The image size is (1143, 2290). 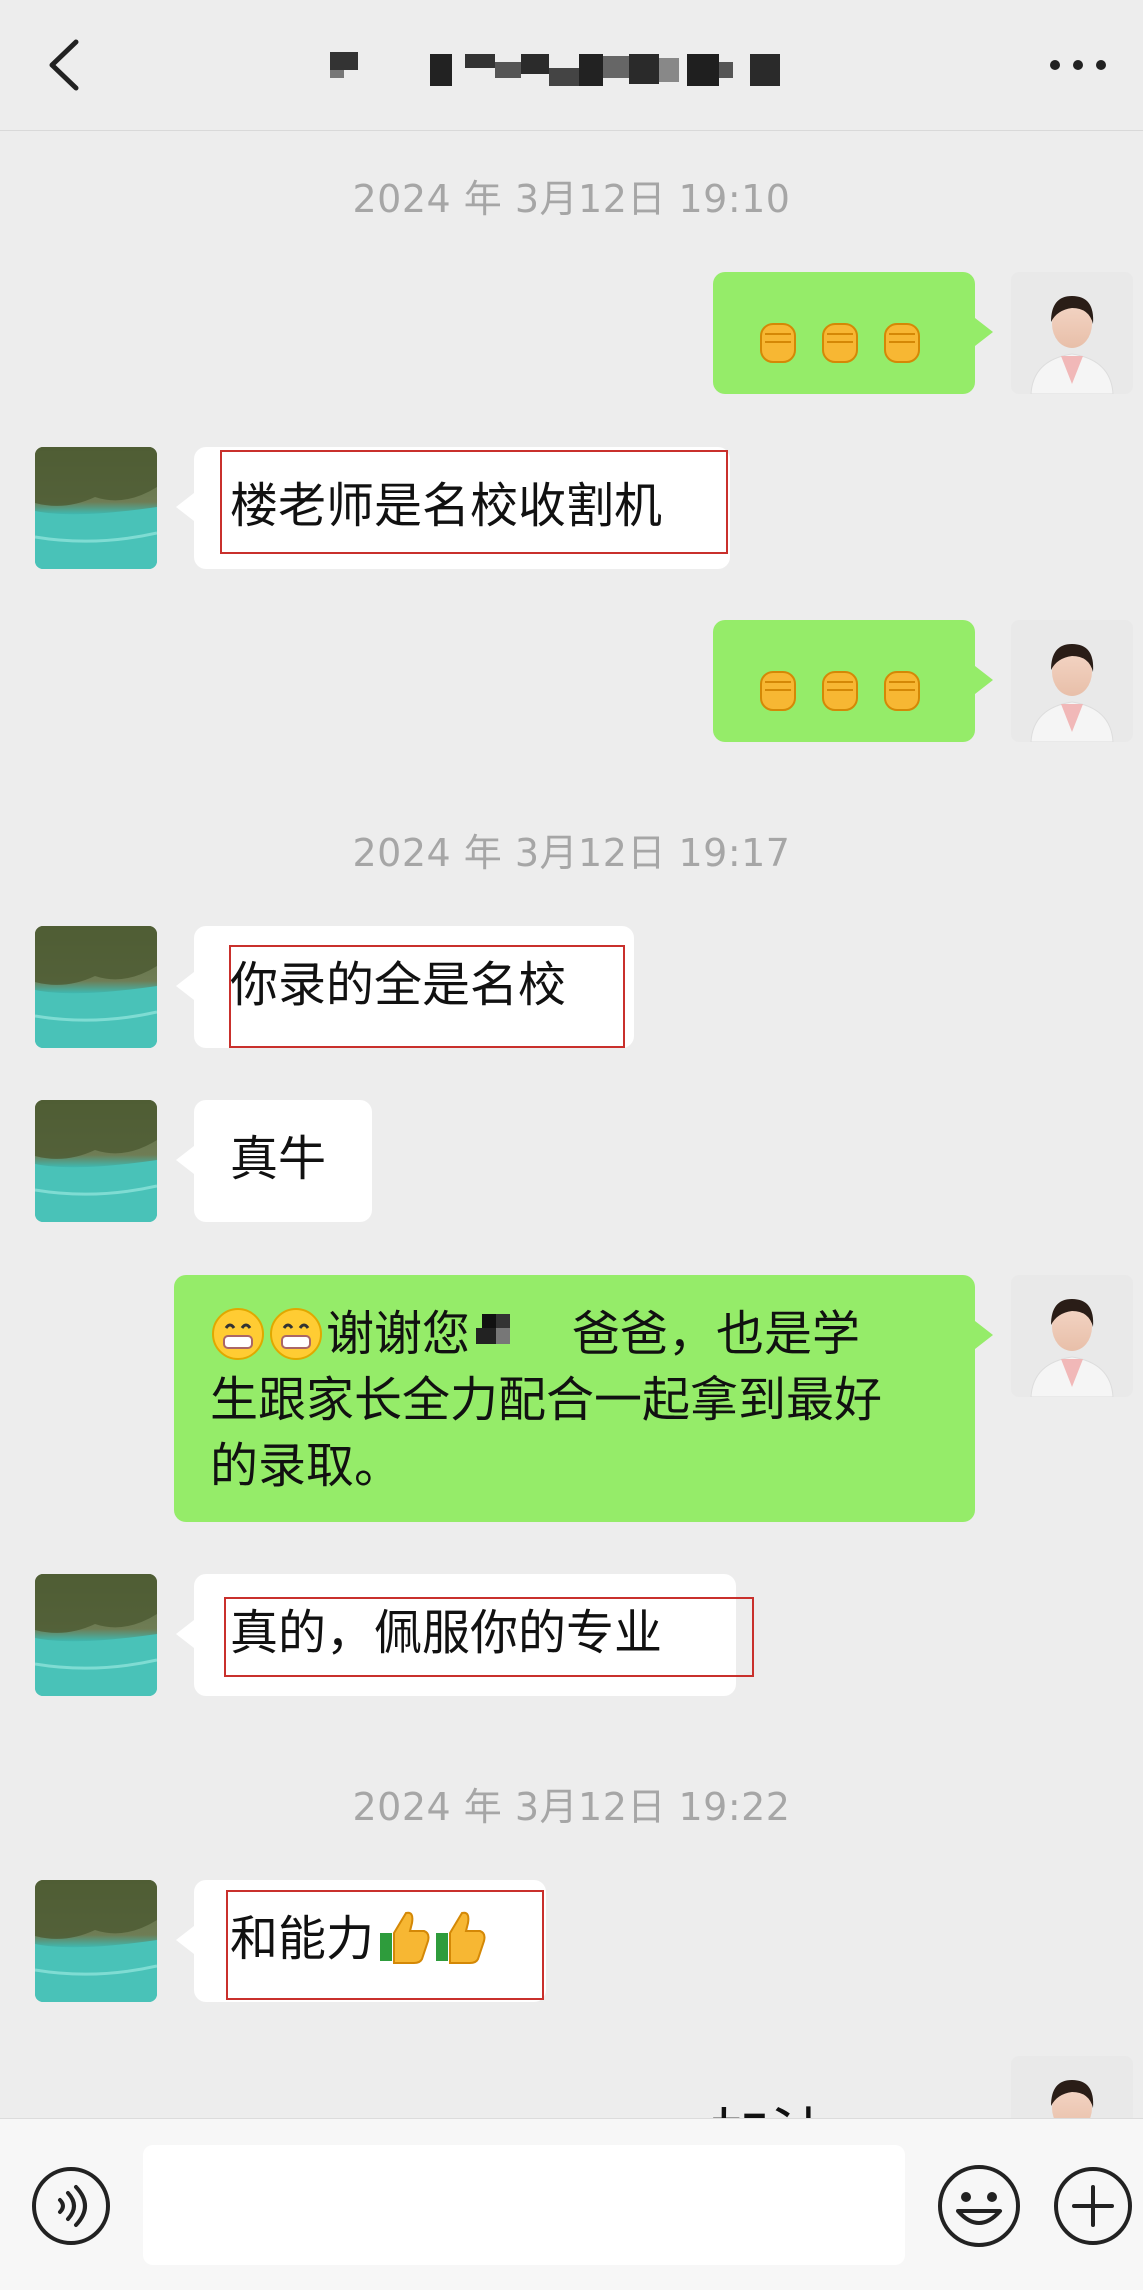 I want to click on chat-header, so click(x=571, y=65).